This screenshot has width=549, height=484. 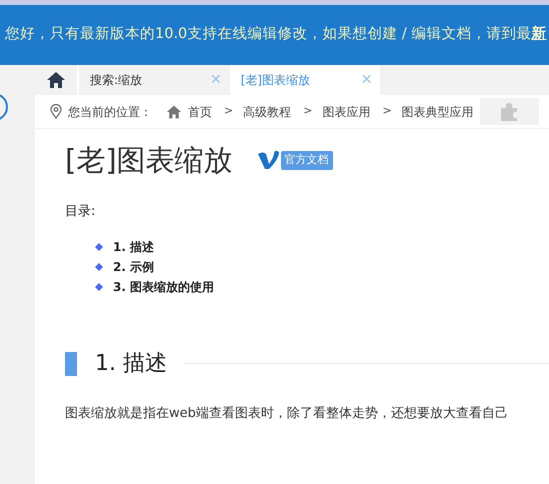 I want to click on breadcrumb-link: 首页, so click(x=200, y=111).